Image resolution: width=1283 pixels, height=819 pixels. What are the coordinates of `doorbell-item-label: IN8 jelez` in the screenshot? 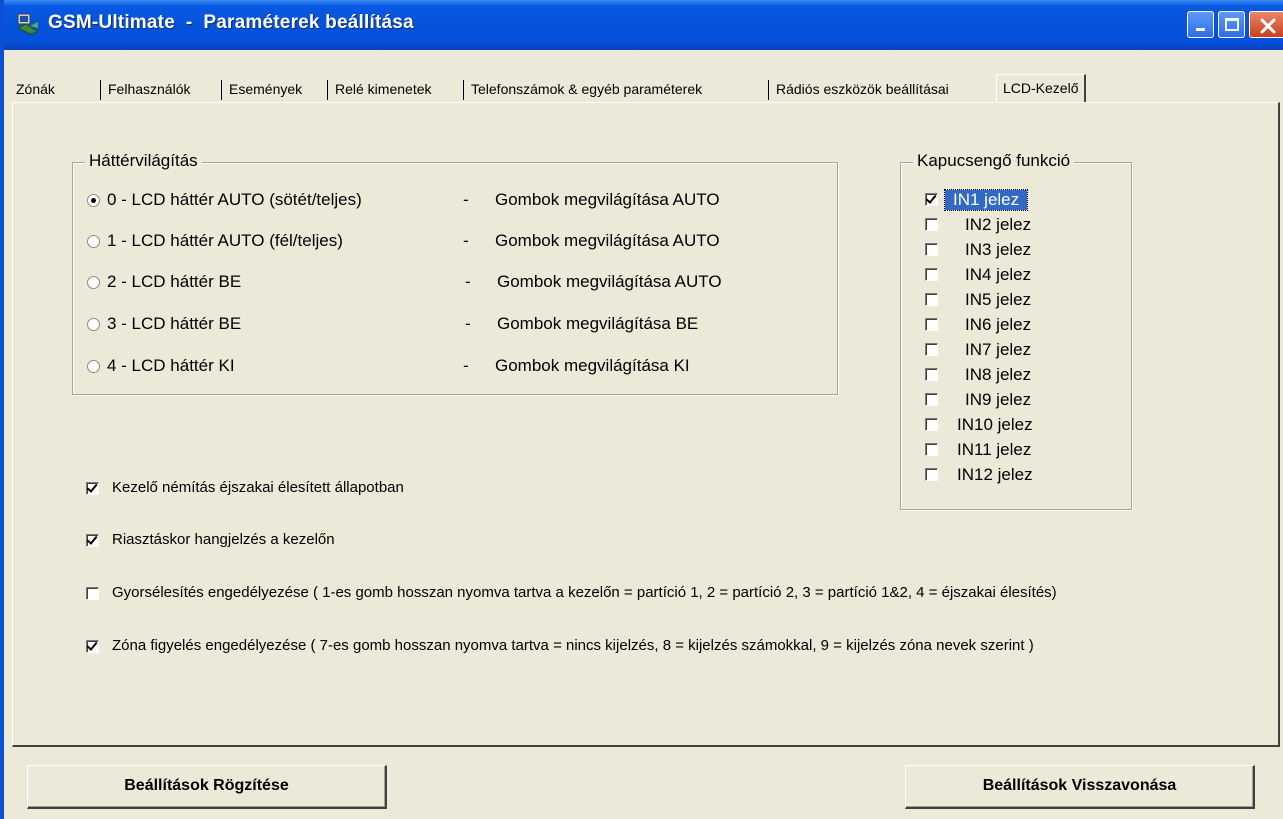 It's located at (998, 374).